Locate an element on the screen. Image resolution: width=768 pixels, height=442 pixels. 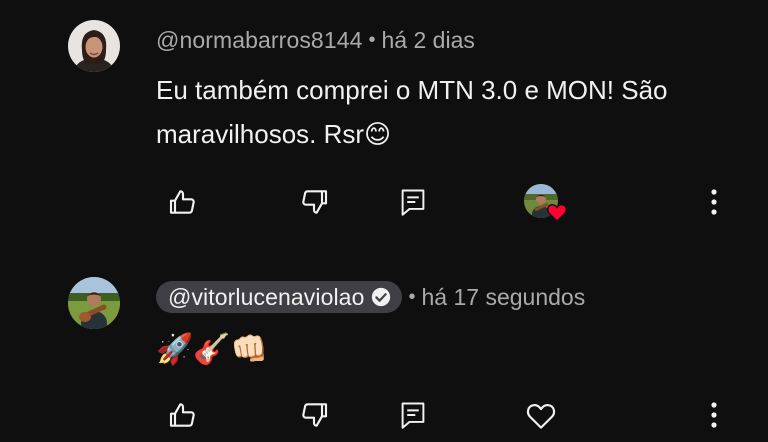
comment-timestamp: há 17 segundos is located at coordinates (504, 297).